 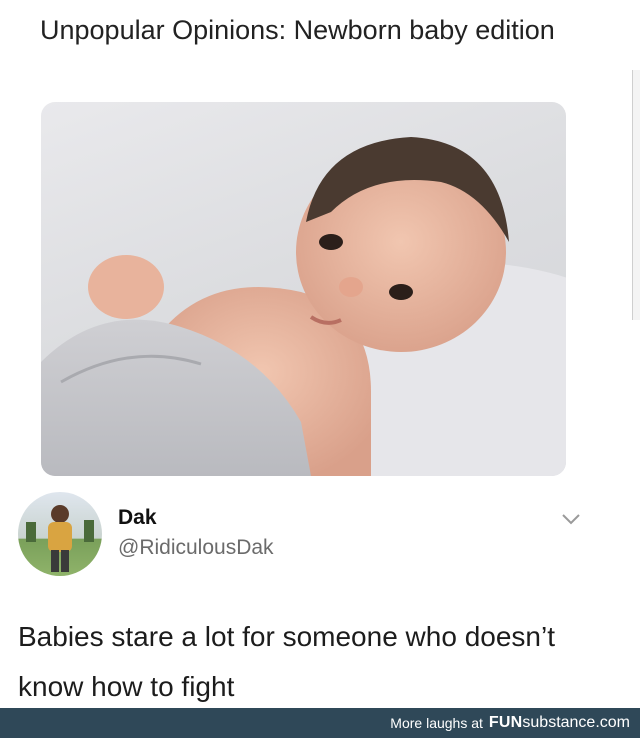 What do you see at coordinates (505, 722) in the screenshot?
I see `footer-brand-bold: FUN` at bounding box center [505, 722].